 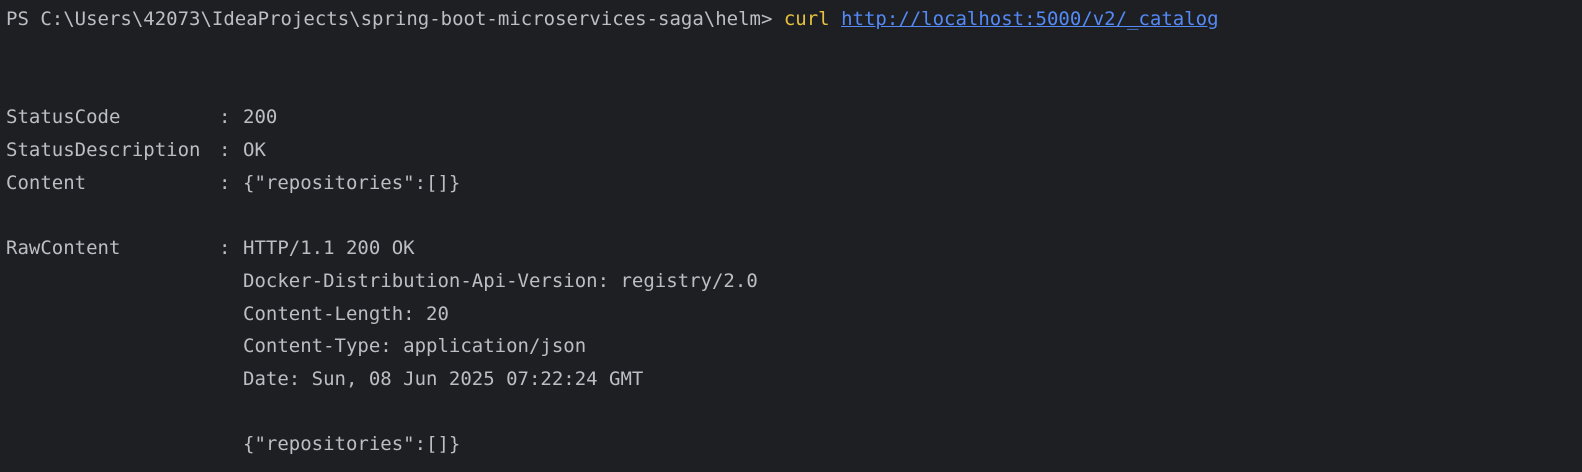 I want to click on content-value: {"repositories":[]}, so click(x=352, y=183).